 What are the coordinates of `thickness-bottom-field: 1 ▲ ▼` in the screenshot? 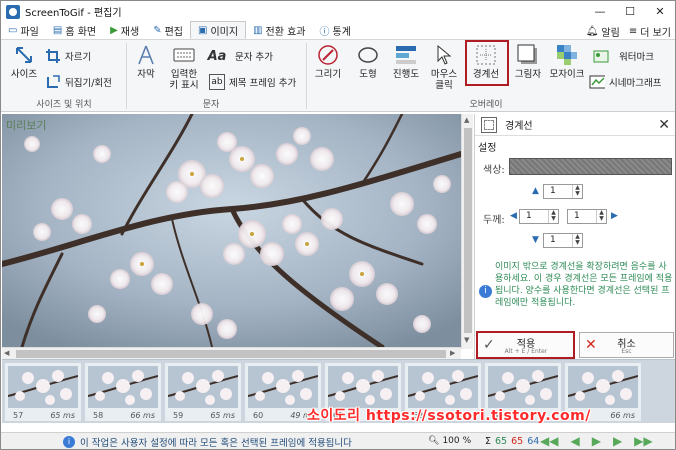 It's located at (563, 240).